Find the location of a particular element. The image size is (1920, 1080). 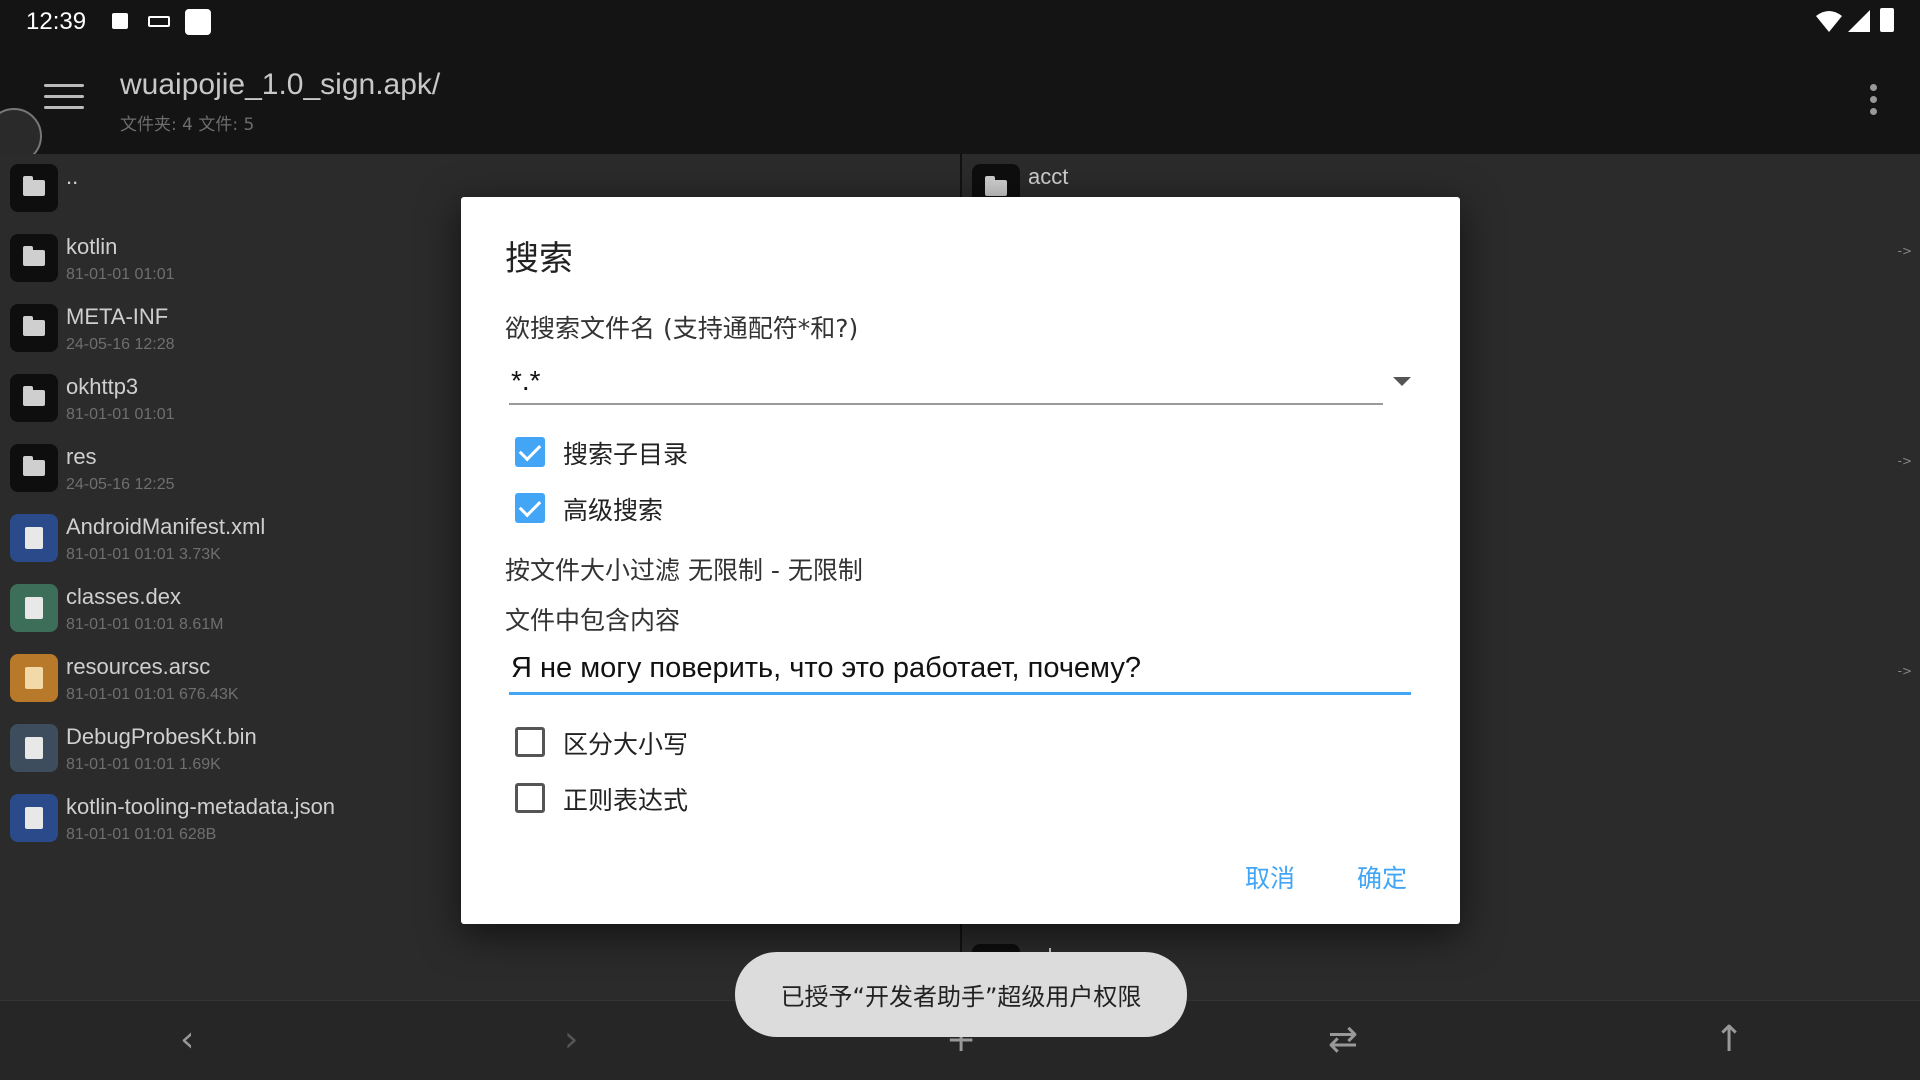

content-label: 文件中包含内容 is located at coordinates (593, 620).